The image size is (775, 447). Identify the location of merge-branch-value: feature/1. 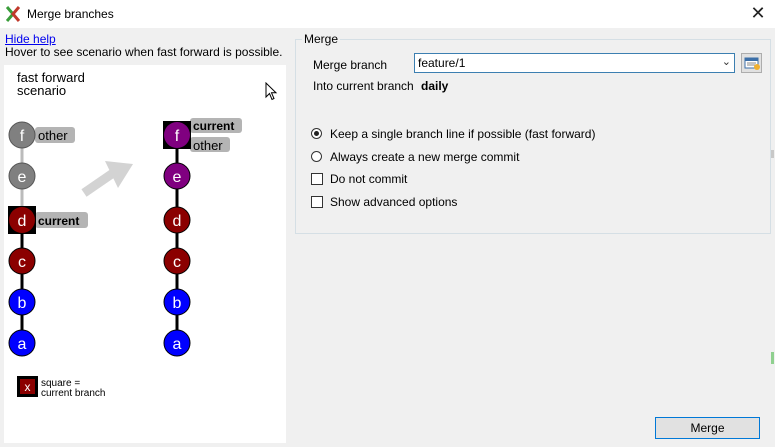
(442, 63).